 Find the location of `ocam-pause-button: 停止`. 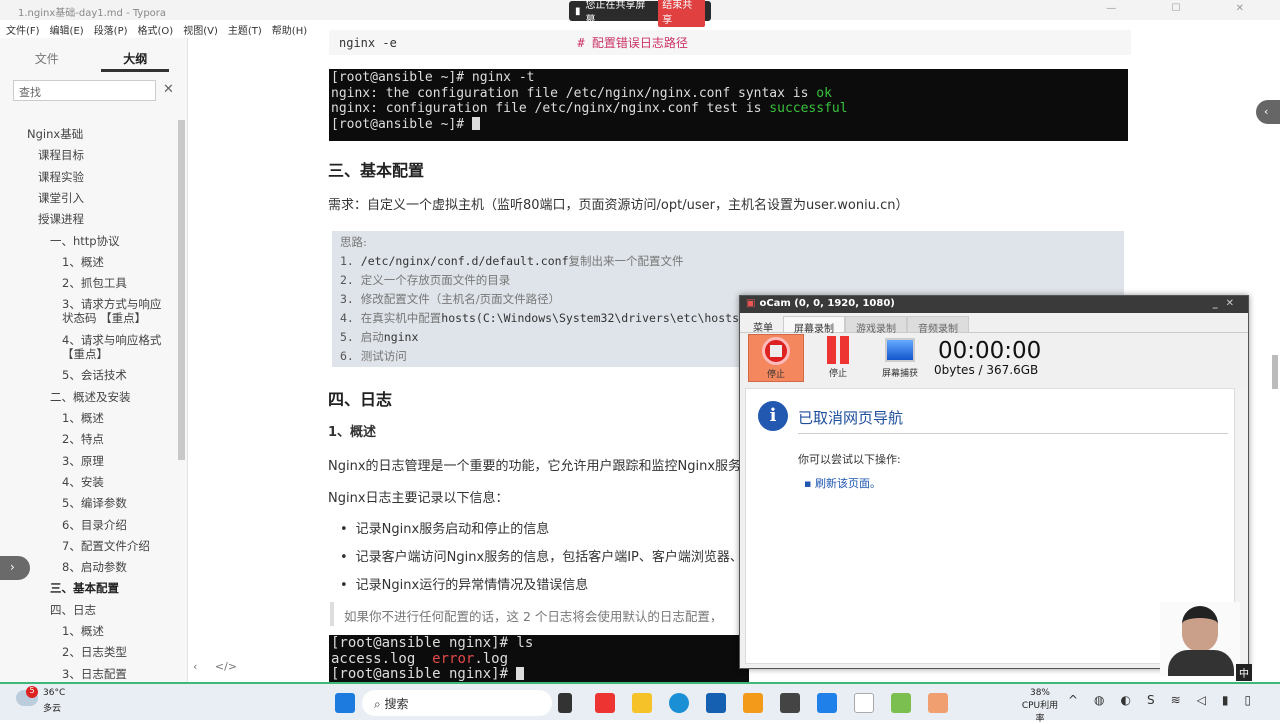

ocam-pause-button: 停止 is located at coordinates (838, 358).